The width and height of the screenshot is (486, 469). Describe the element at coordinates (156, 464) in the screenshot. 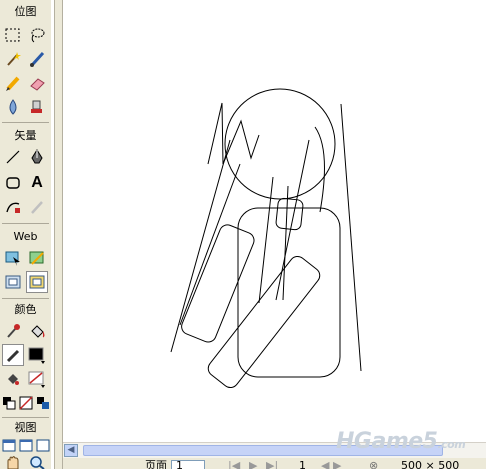

I see `page-label: 页面` at that location.